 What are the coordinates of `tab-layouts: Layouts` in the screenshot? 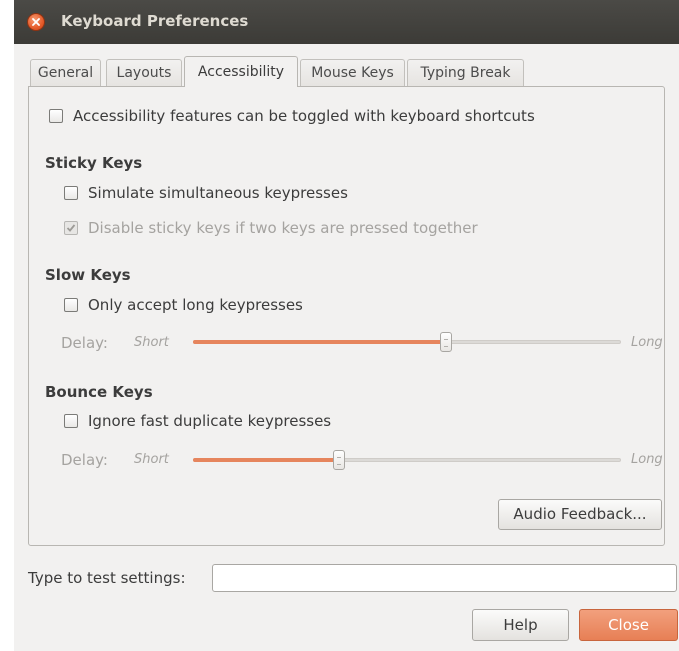 It's located at (144, 72).